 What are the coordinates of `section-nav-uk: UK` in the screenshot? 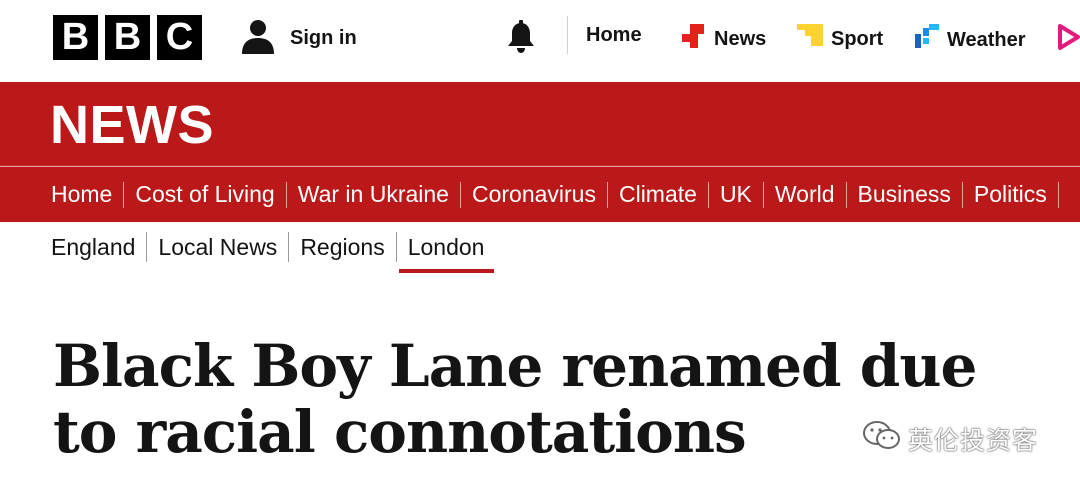 It's located at (735, 204).